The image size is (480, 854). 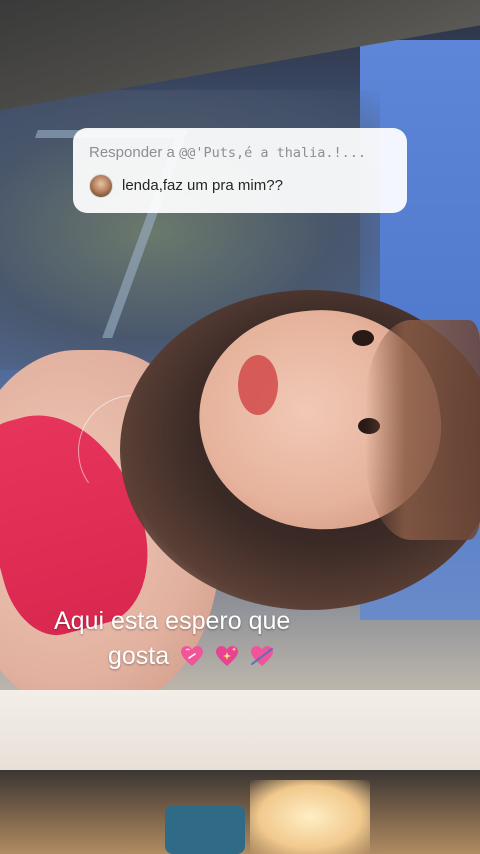 I want to click on sparkling-heart-icon, so click(x=227, y=656).